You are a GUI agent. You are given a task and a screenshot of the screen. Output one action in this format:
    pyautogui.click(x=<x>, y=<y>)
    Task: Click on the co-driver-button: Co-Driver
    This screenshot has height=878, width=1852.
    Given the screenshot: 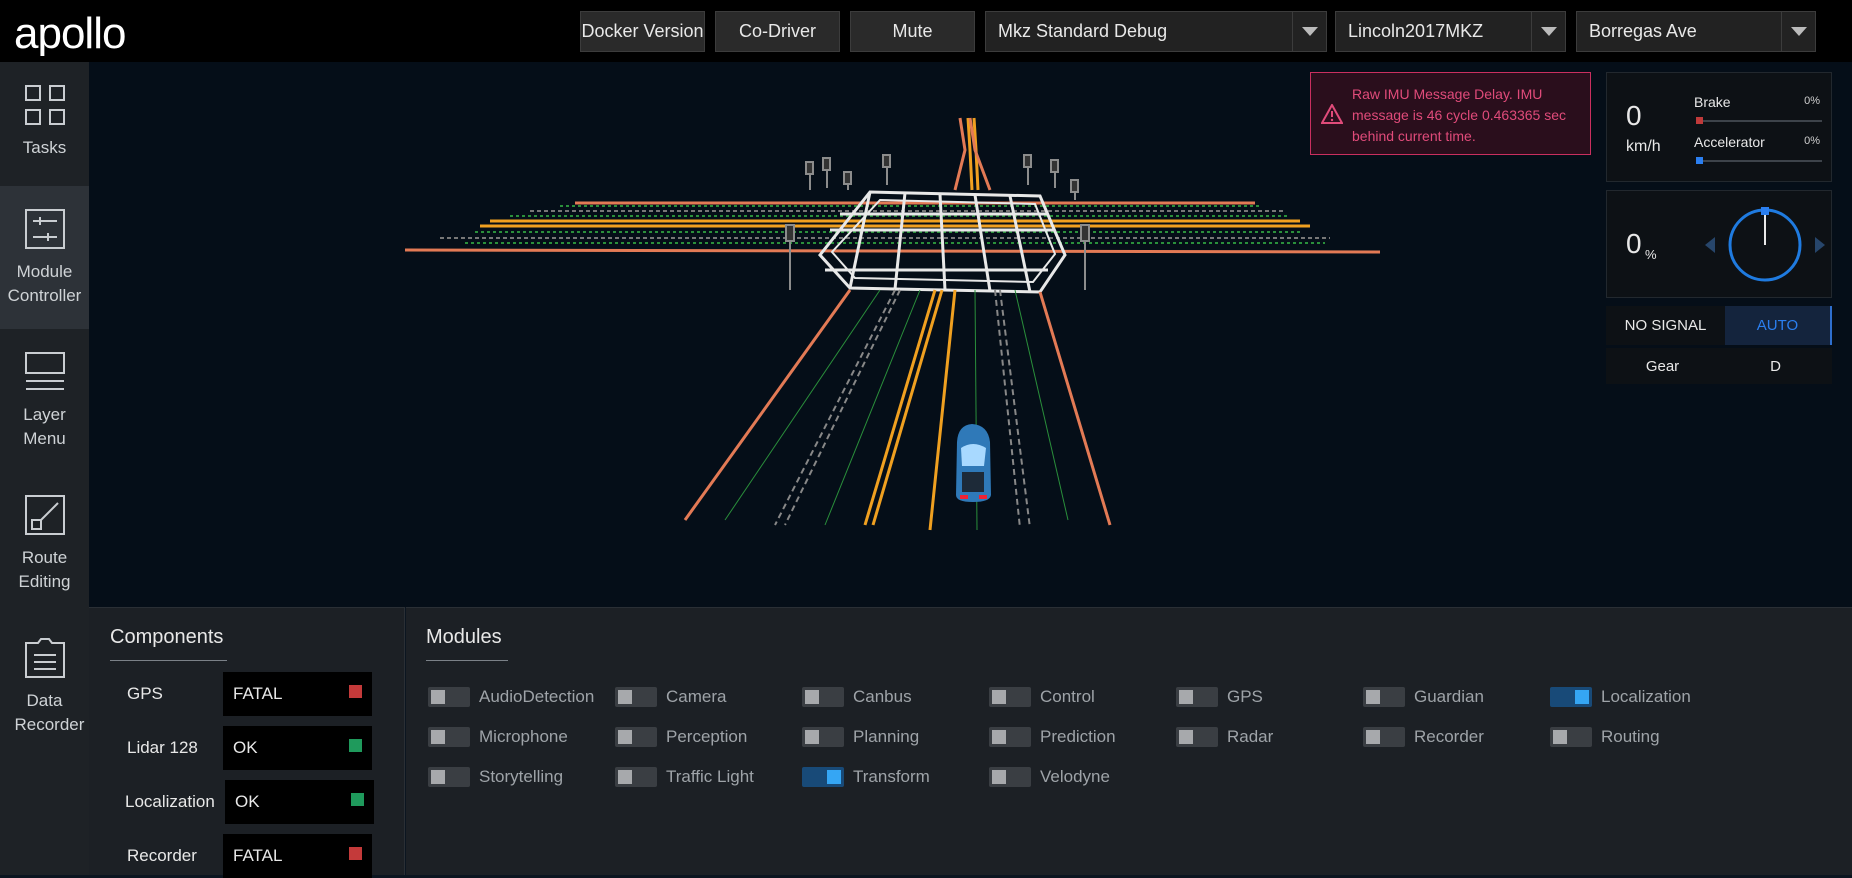 What is the action you would take?
    pyautogui.click(x=777, y=31)
    